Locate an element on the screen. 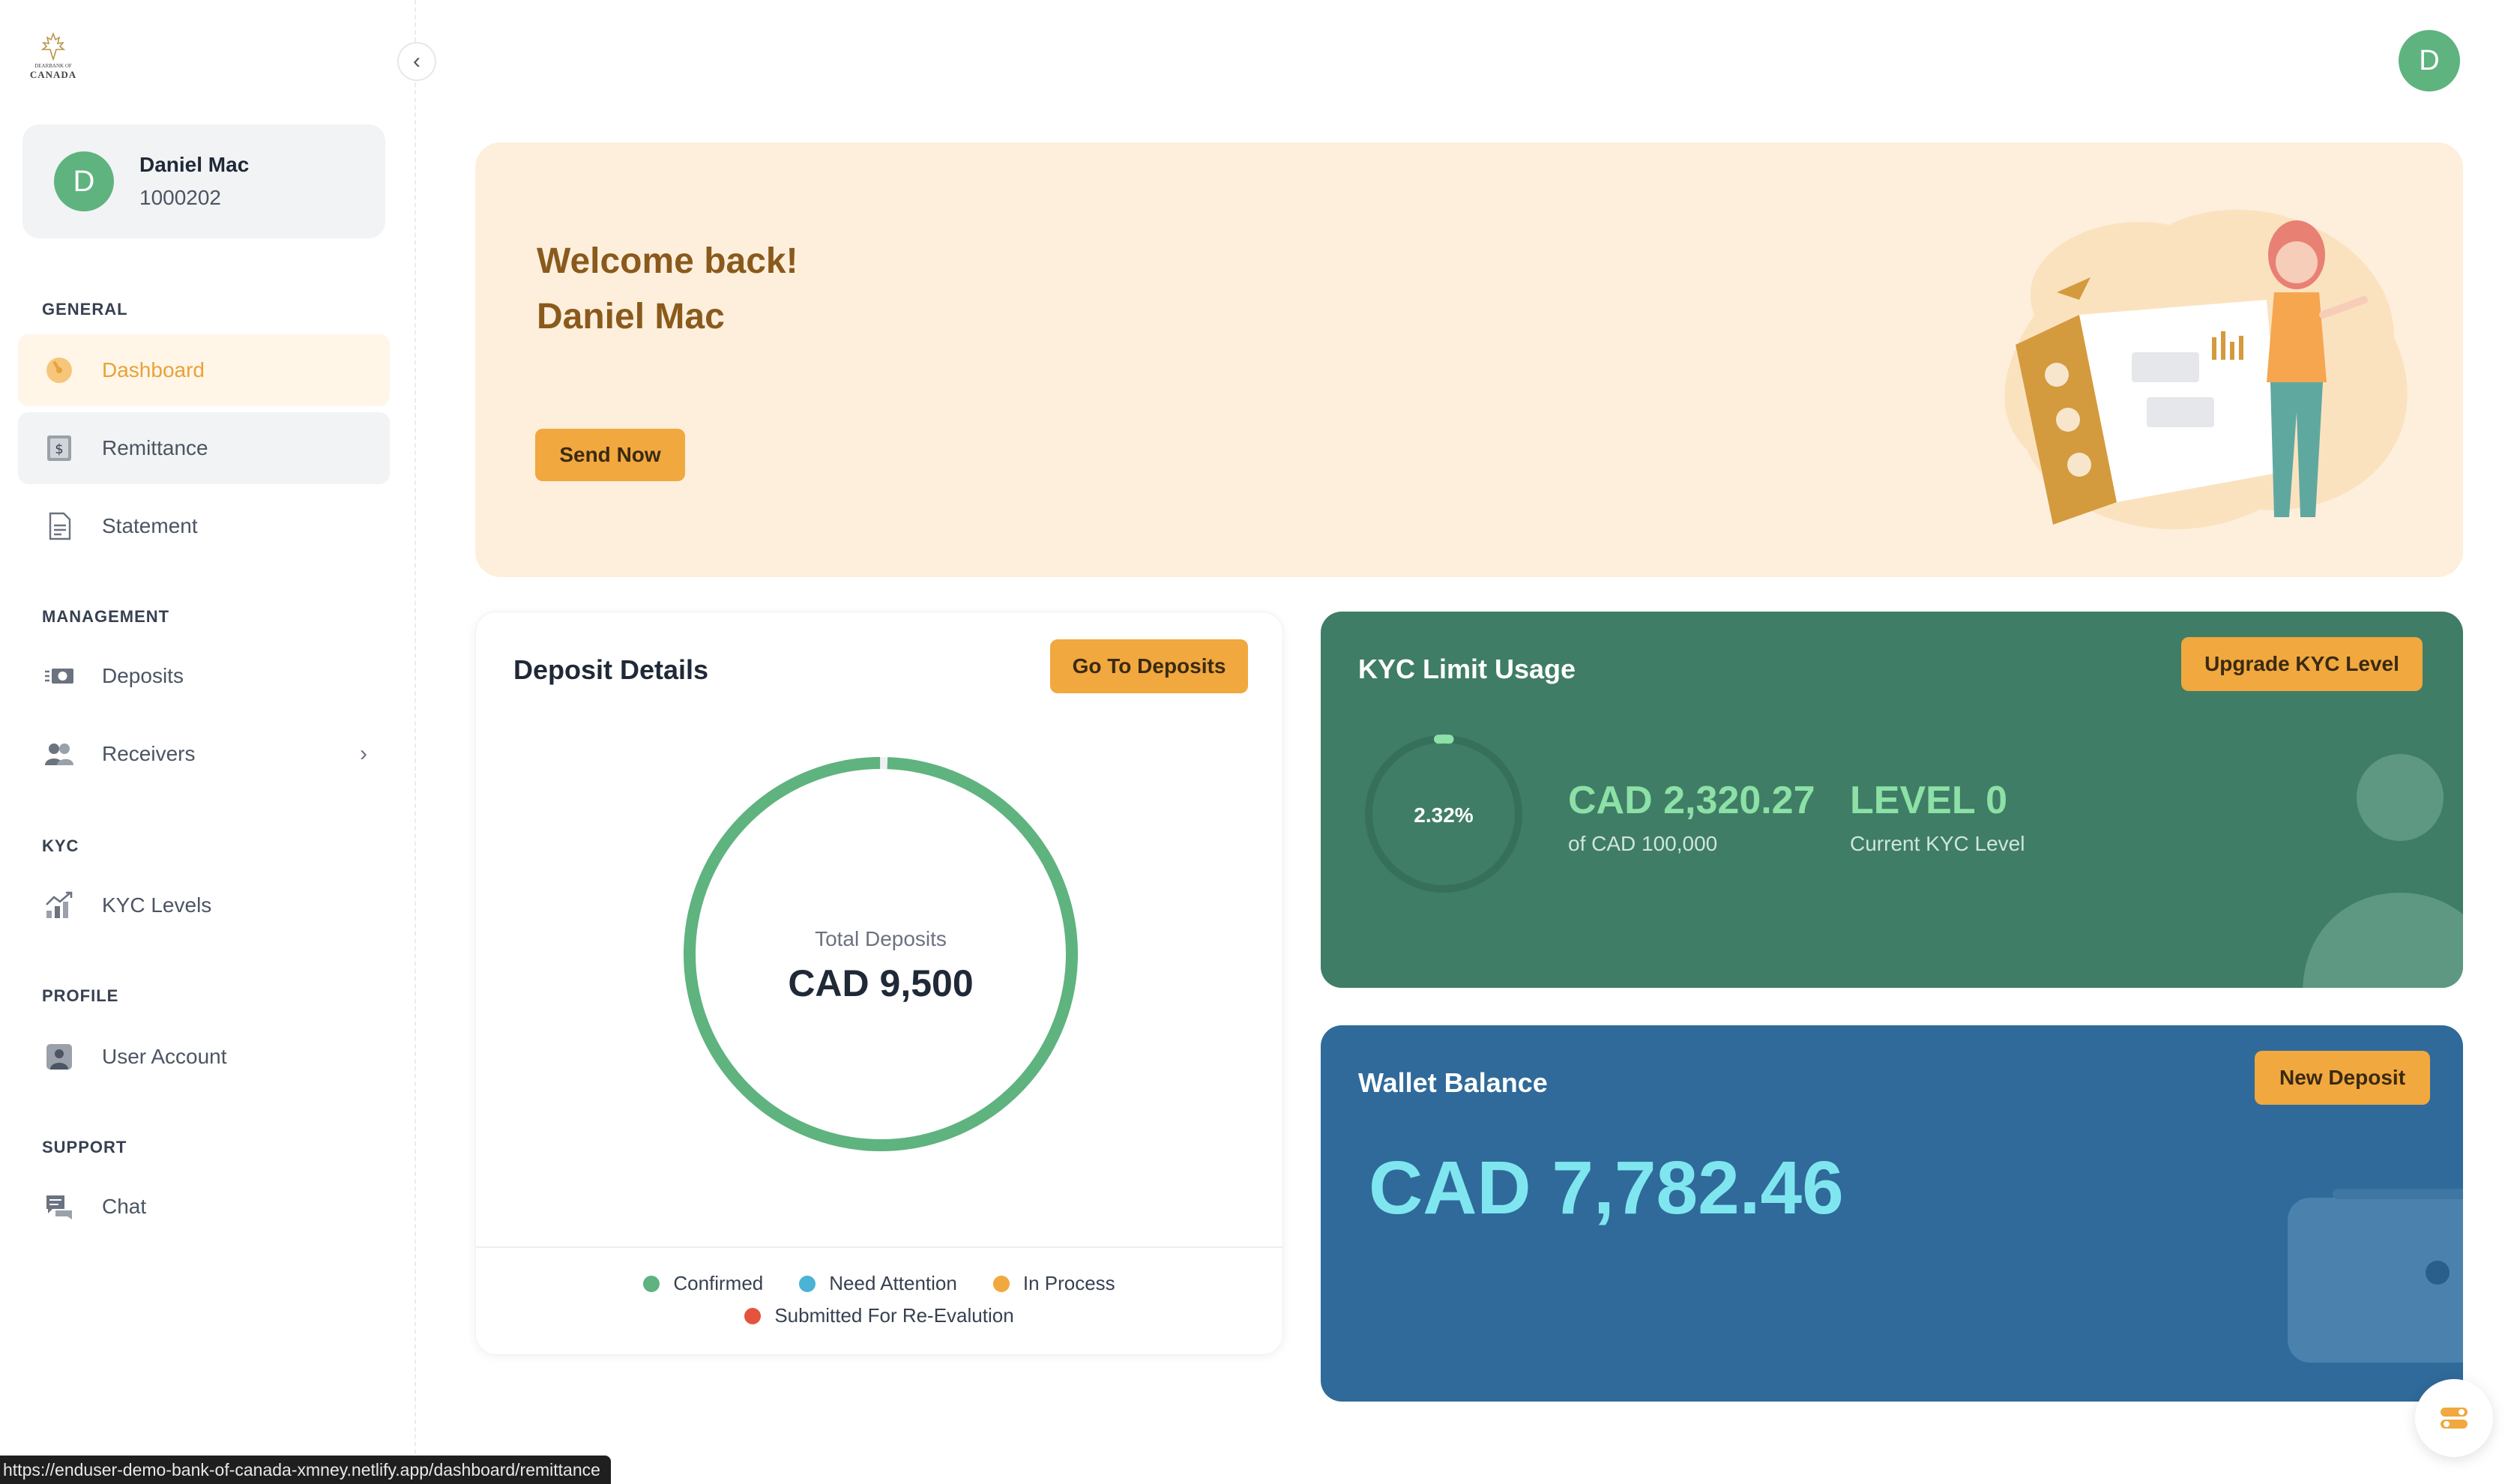  user-card: D Daniel Mac 1000202 is located at coordinates (203, 181).